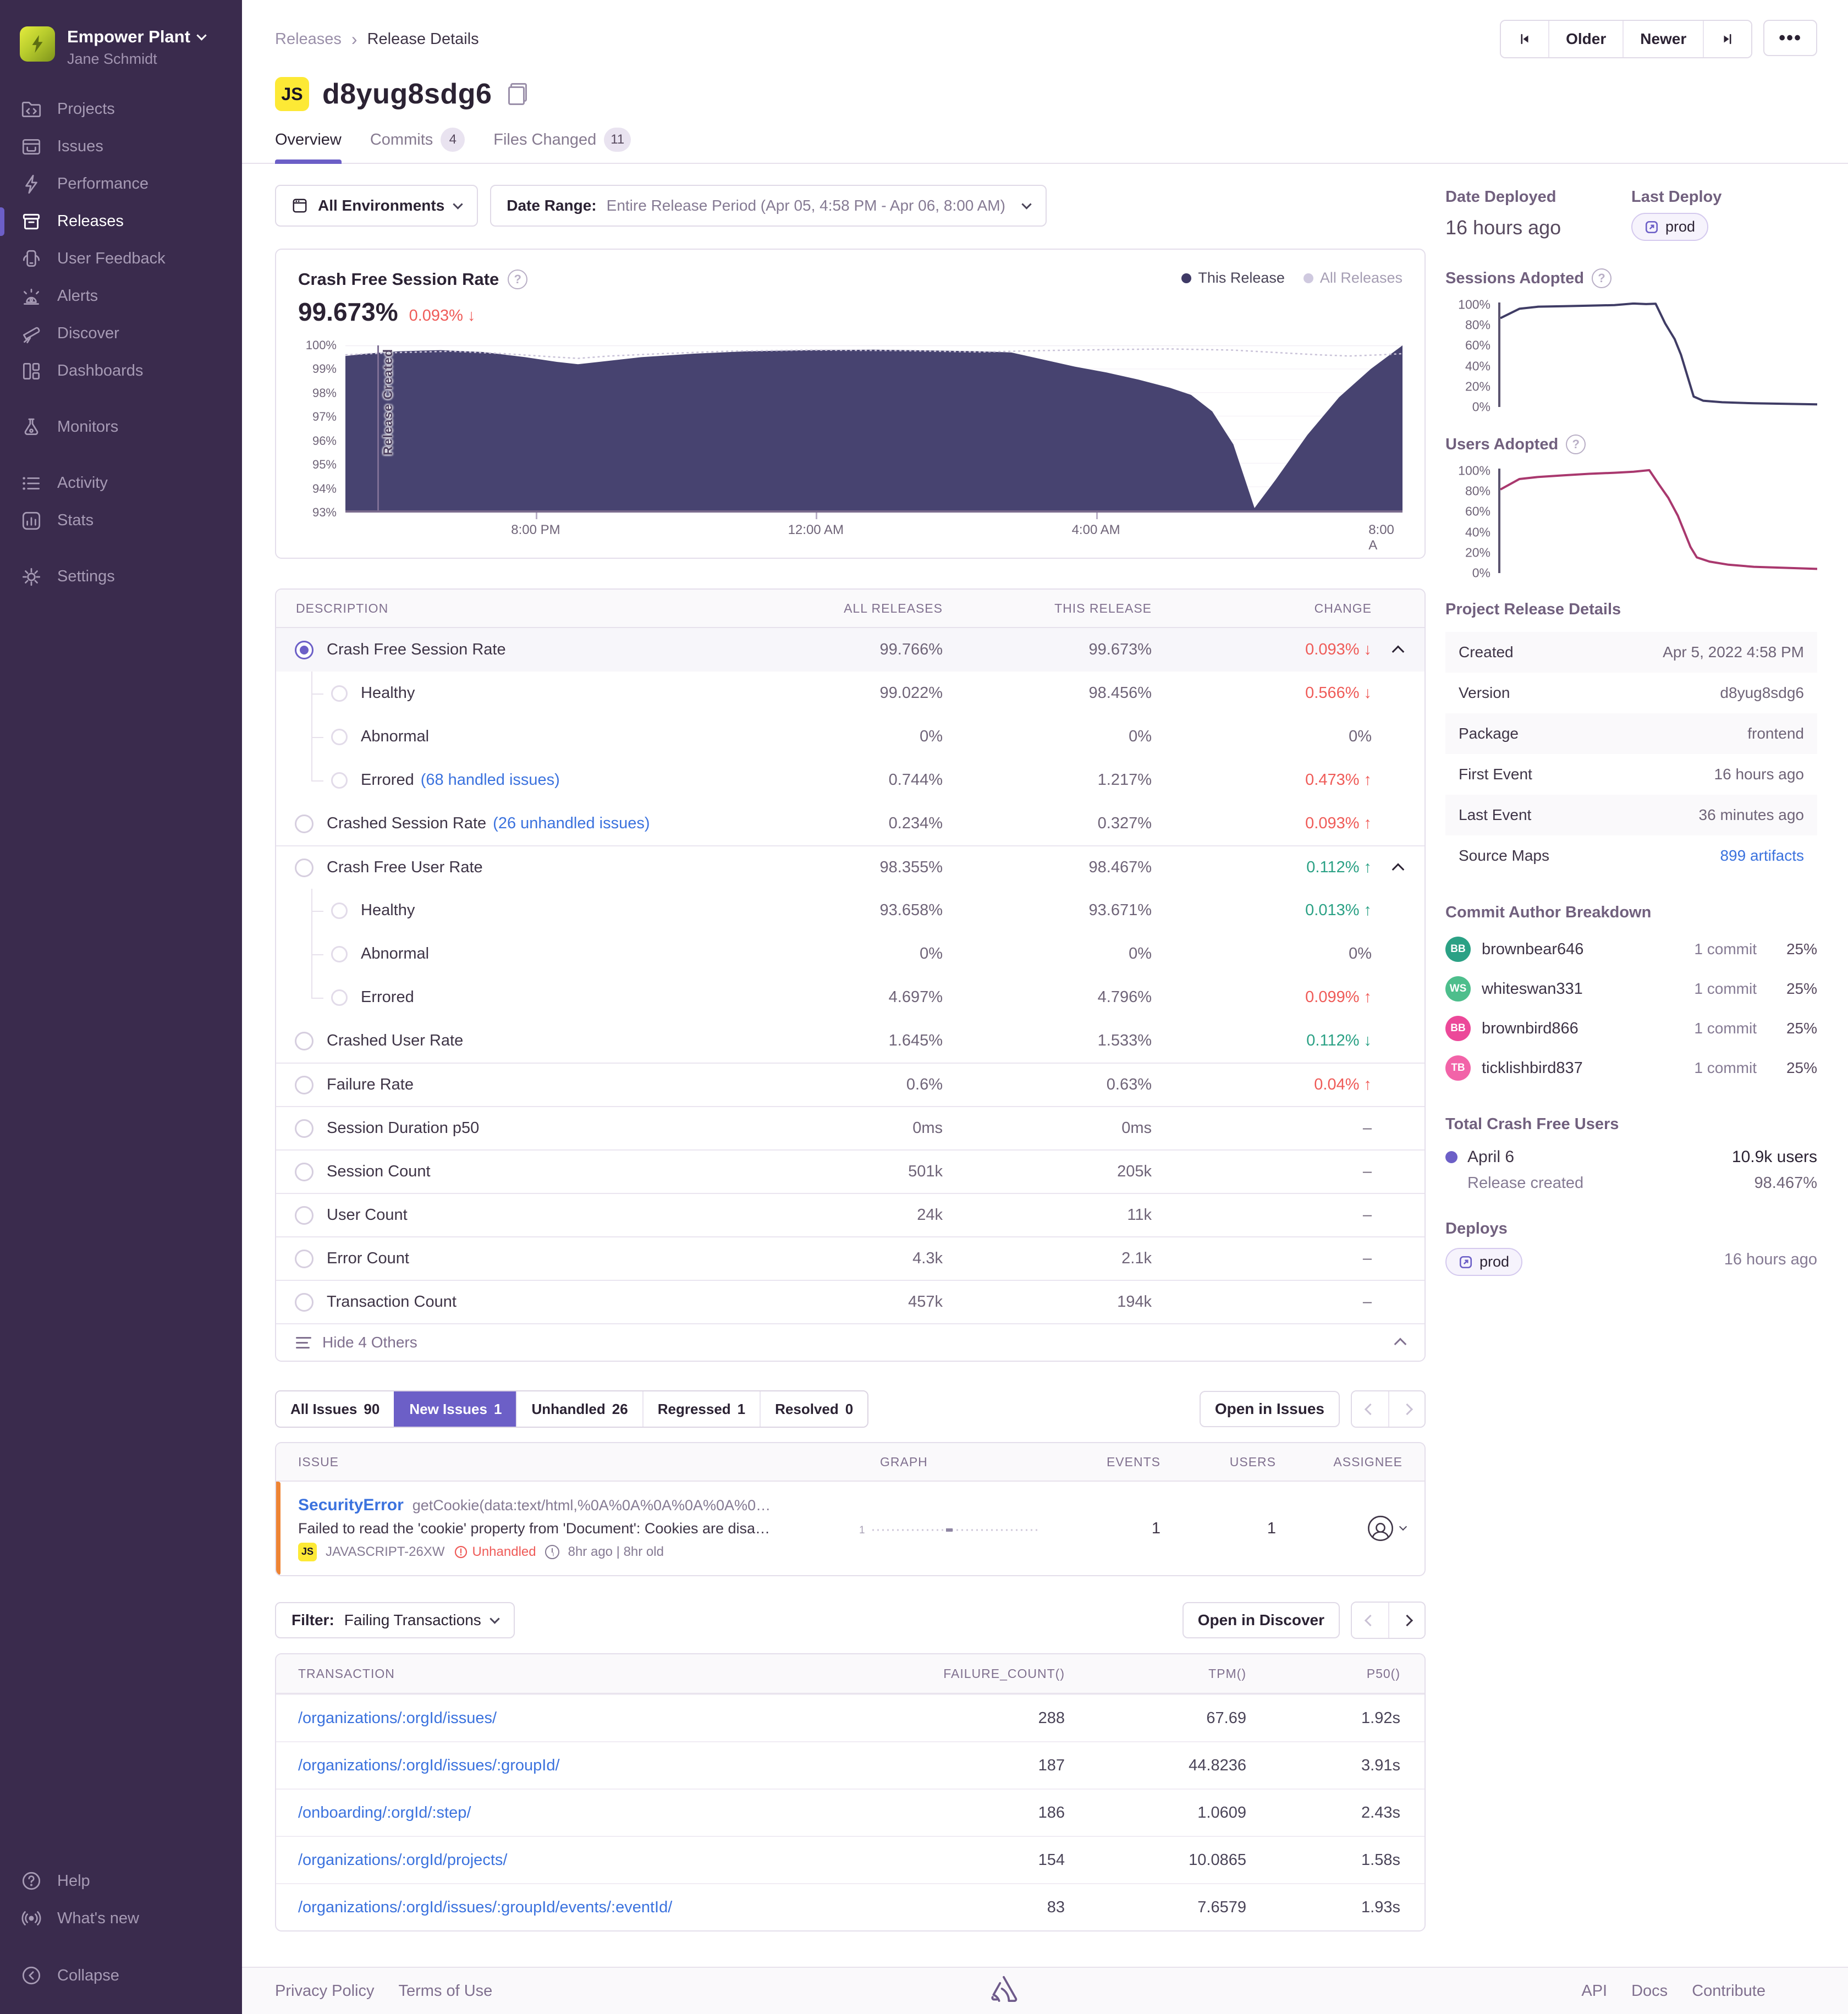  Describe the element at coordinates (455, 1409) in the screenshot. I see `tab-new-issues: New Issues 1` at that location.